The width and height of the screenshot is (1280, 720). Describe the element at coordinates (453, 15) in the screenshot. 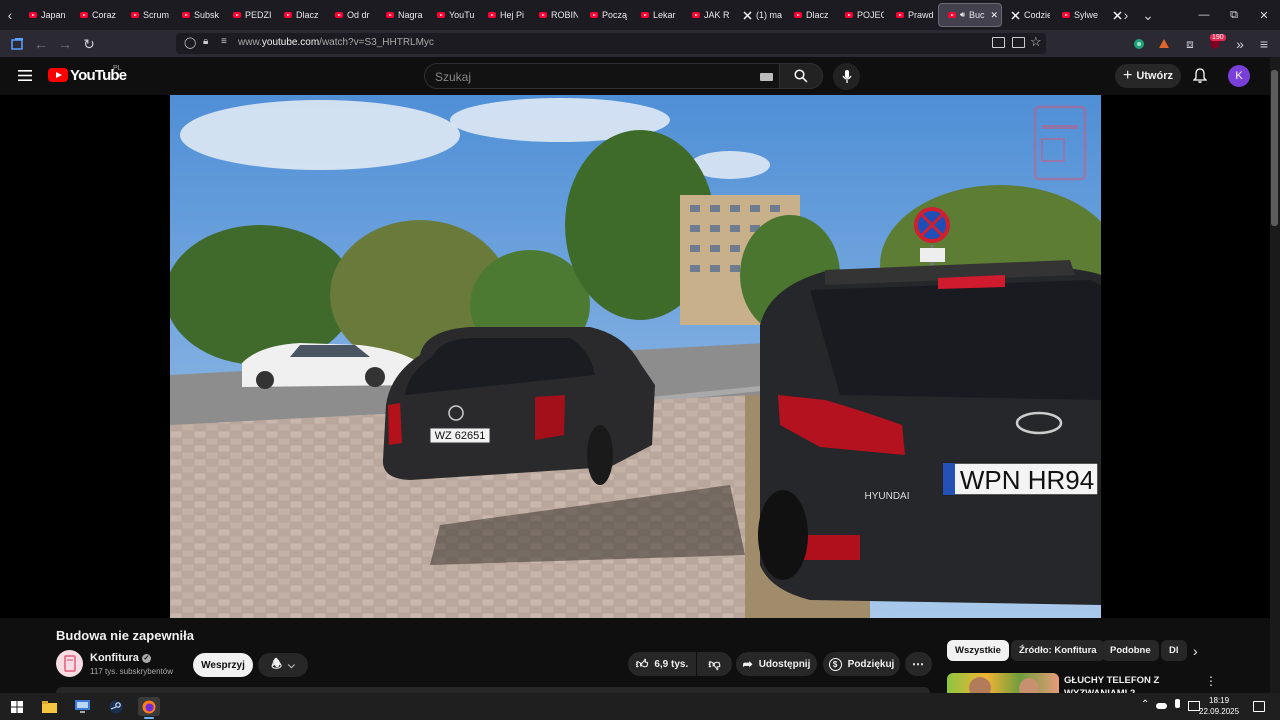

I see `browser-tab: YouTu` at that location.